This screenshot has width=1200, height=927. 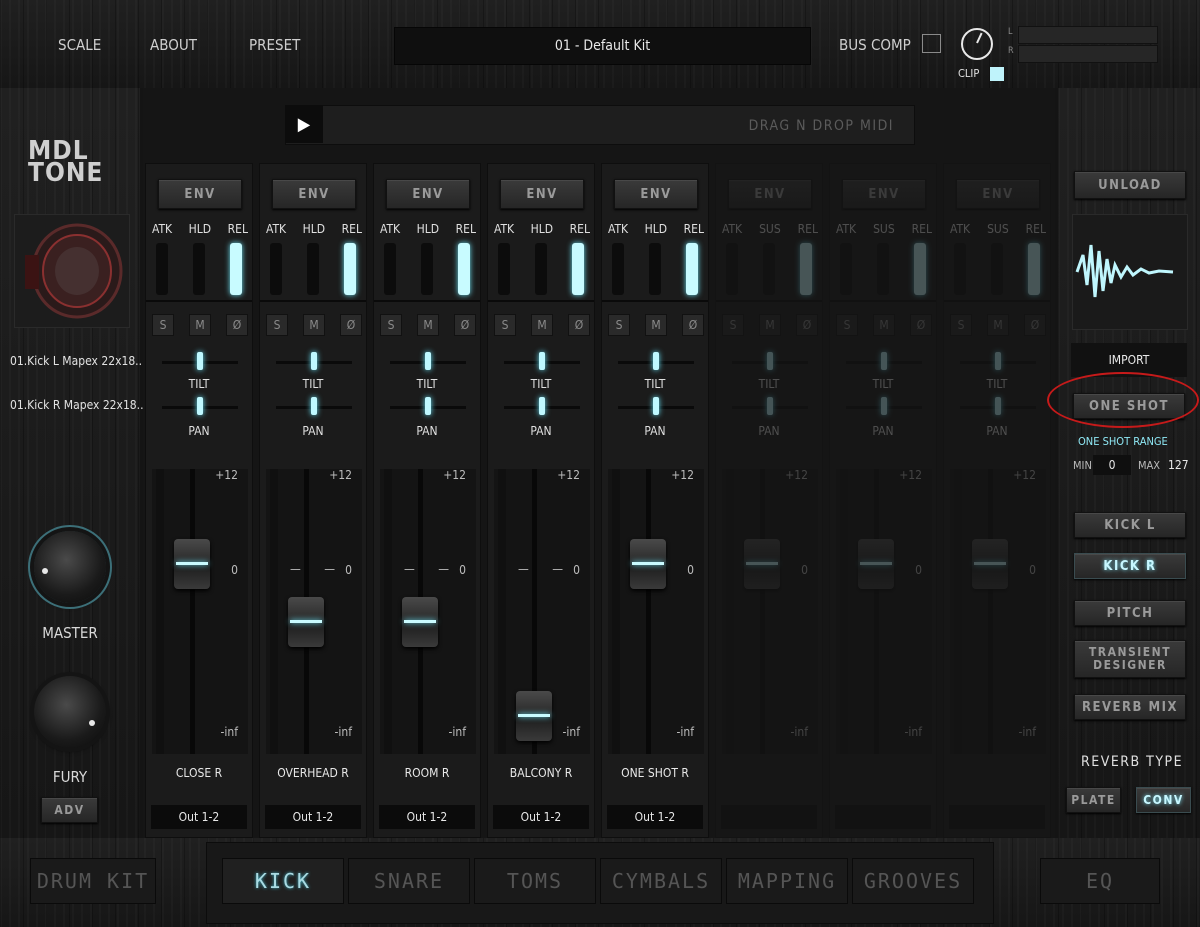 I want to click on about-menu: ABOUT, so click(x=173, y=45).